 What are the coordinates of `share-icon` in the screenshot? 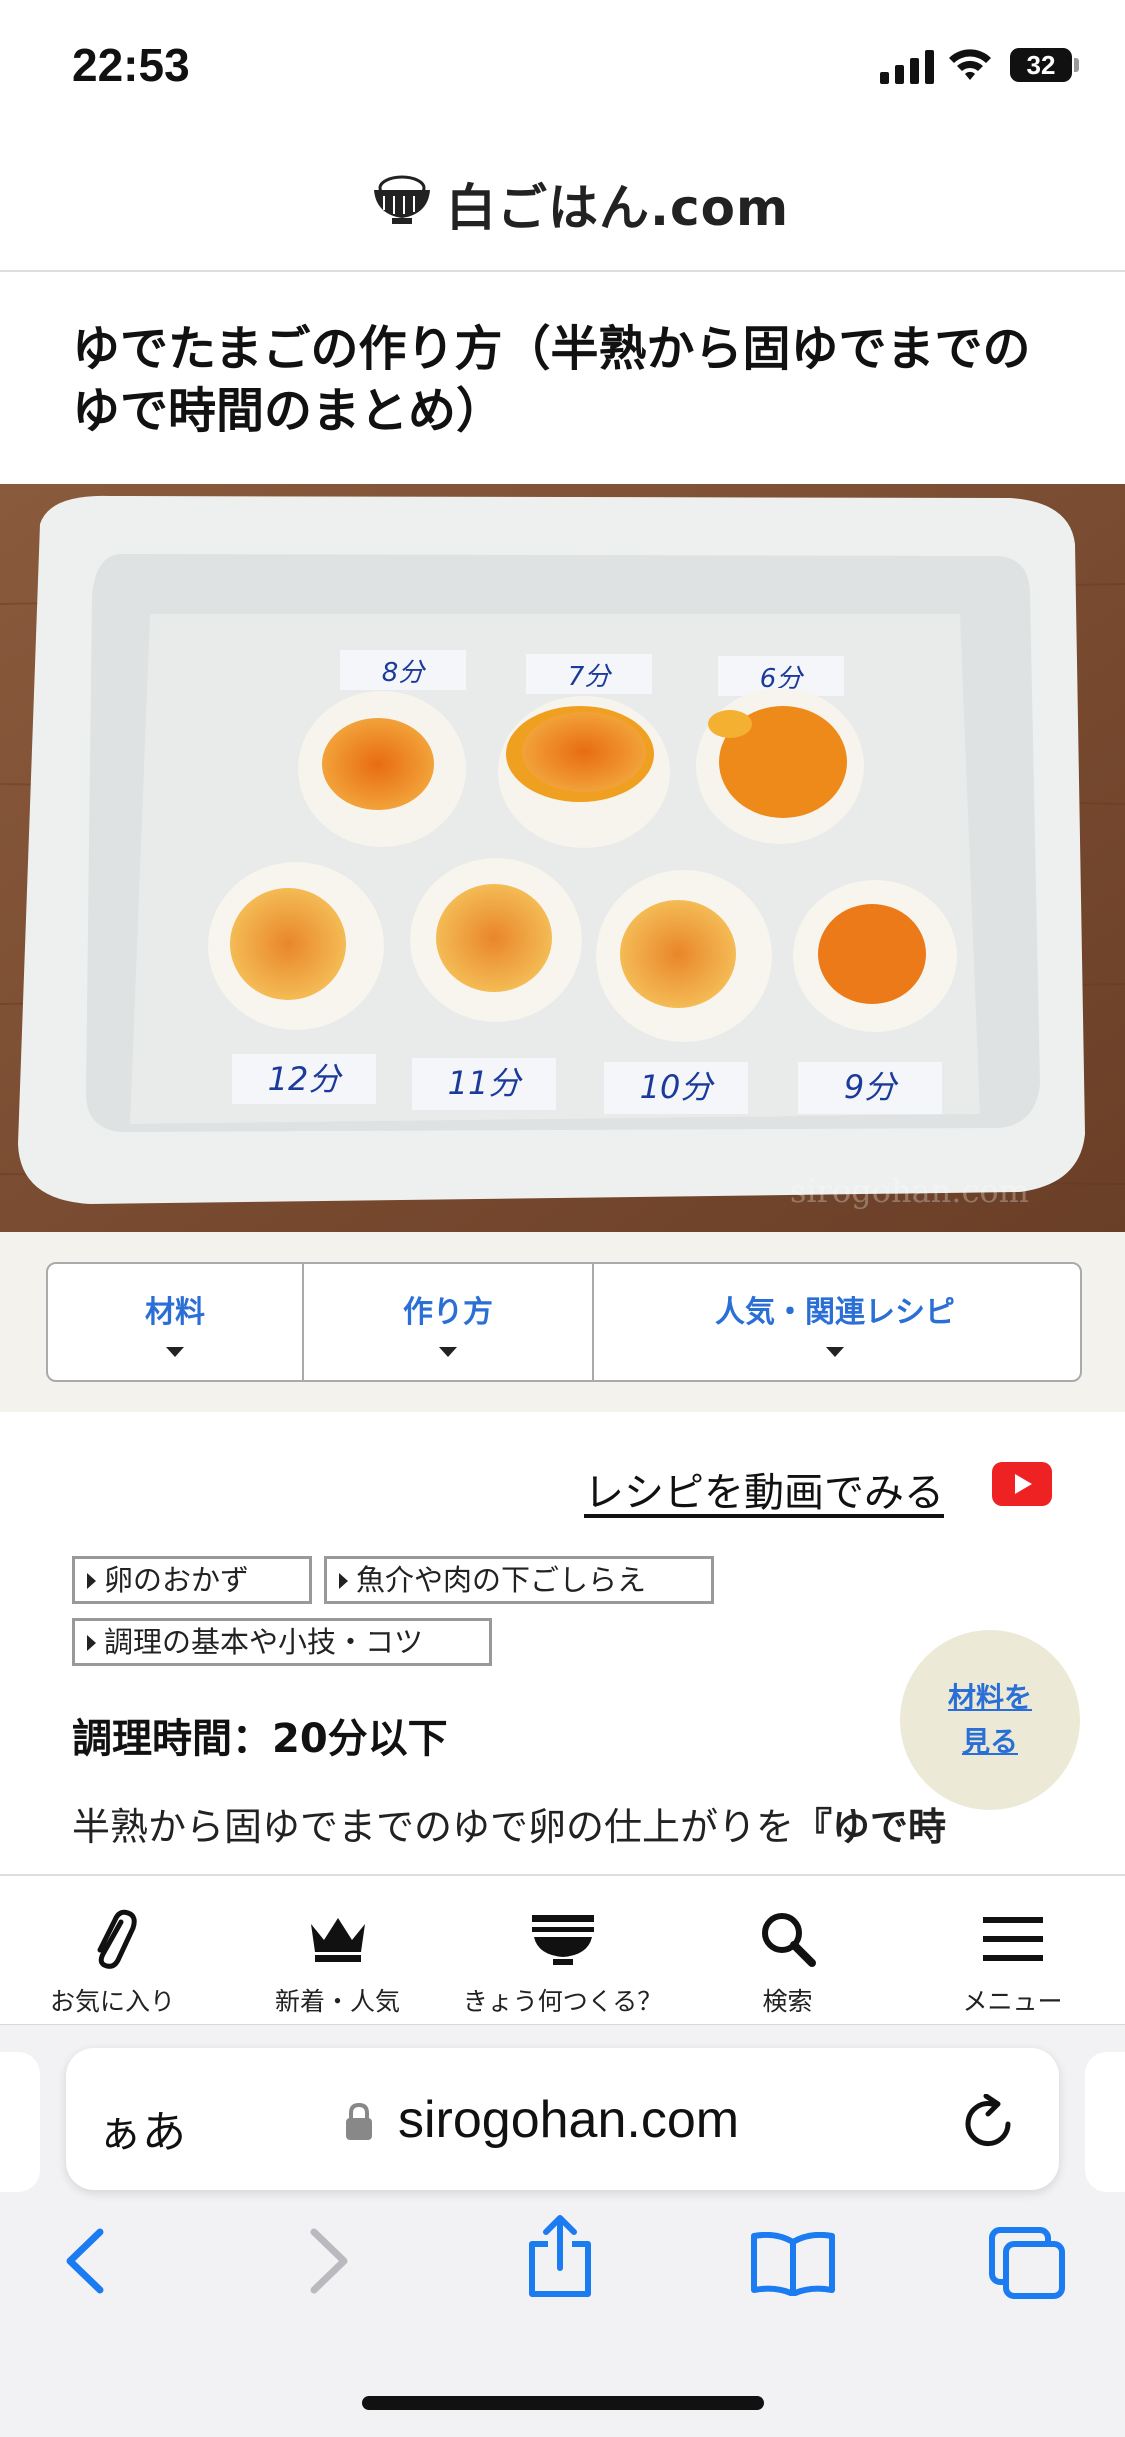 It's located at (560, 2256).